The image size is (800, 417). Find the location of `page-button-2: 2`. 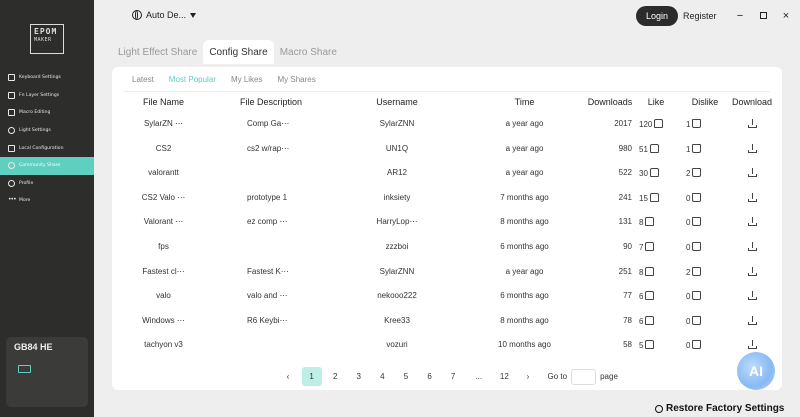

page-button-2: 2 is located at coordinates (335, 376).